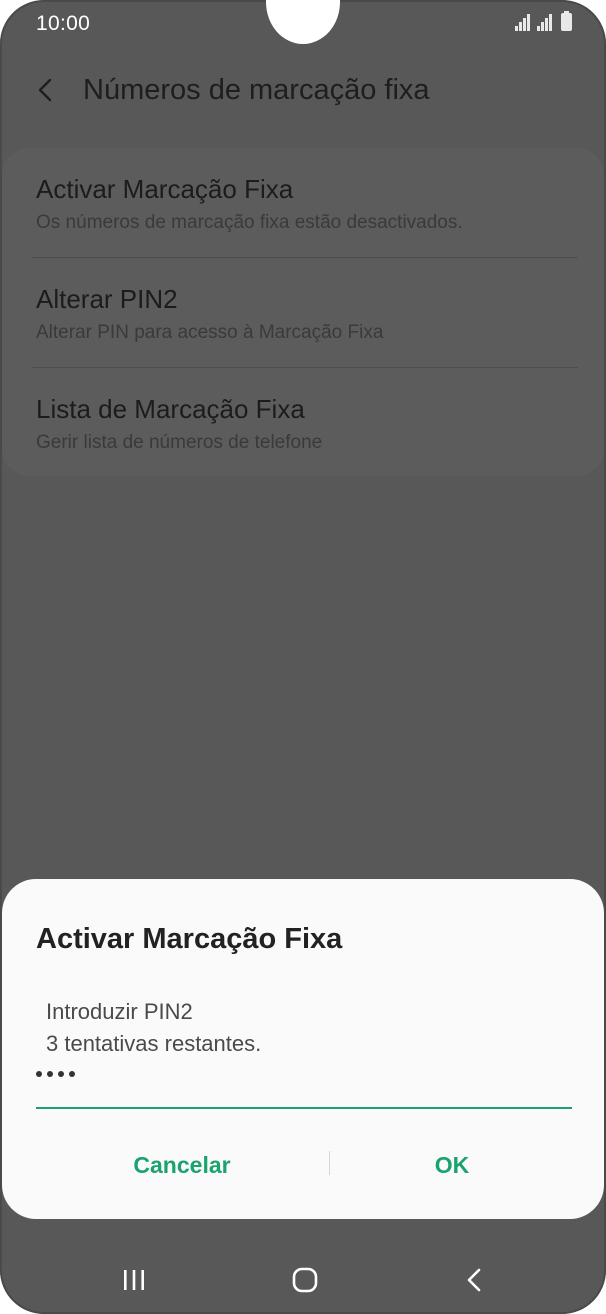 Image resolution: width=606 pixels, height=1314 pixels. I want to click on home-icon, so click(305, 1280).